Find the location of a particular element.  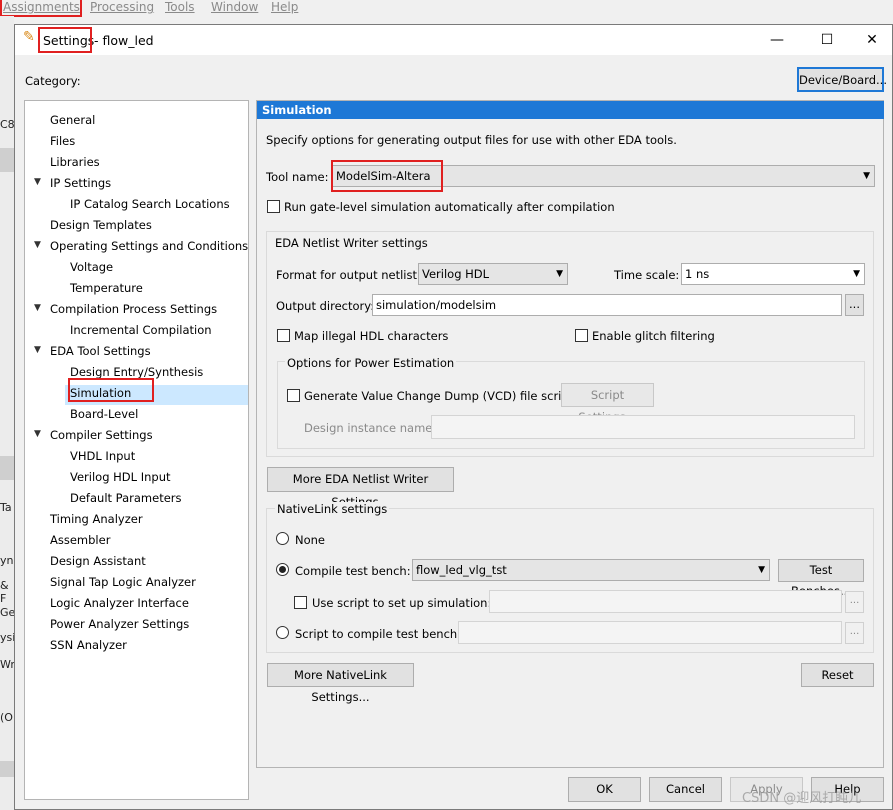

background-app-panel: C8 Ta yn & F Ge ysi Wr (O is located at coordinates (8, 413).